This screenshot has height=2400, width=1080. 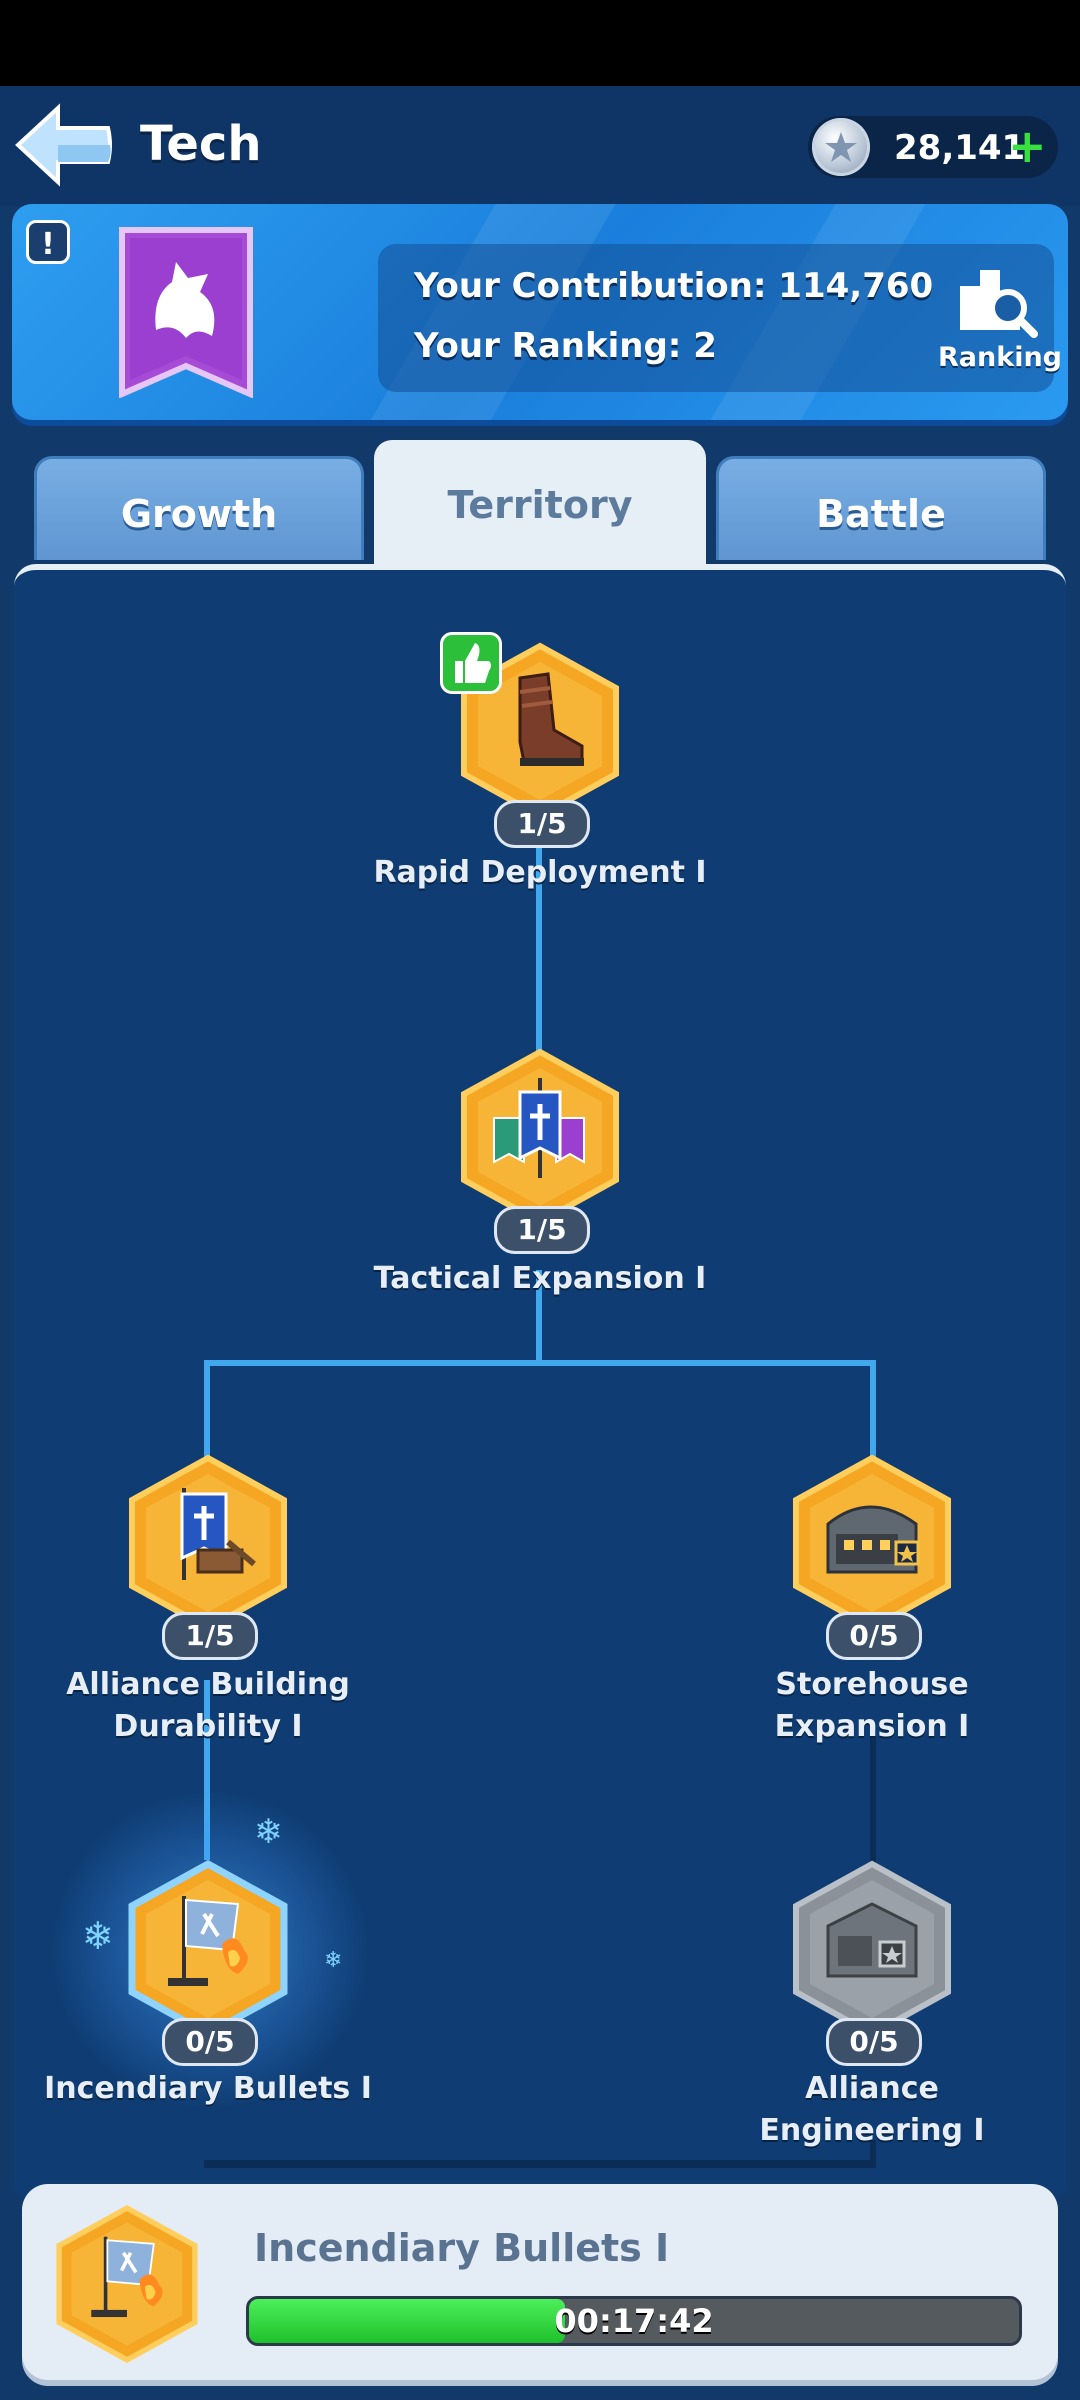 I want to click on back-button, so click(x=64, y=145).